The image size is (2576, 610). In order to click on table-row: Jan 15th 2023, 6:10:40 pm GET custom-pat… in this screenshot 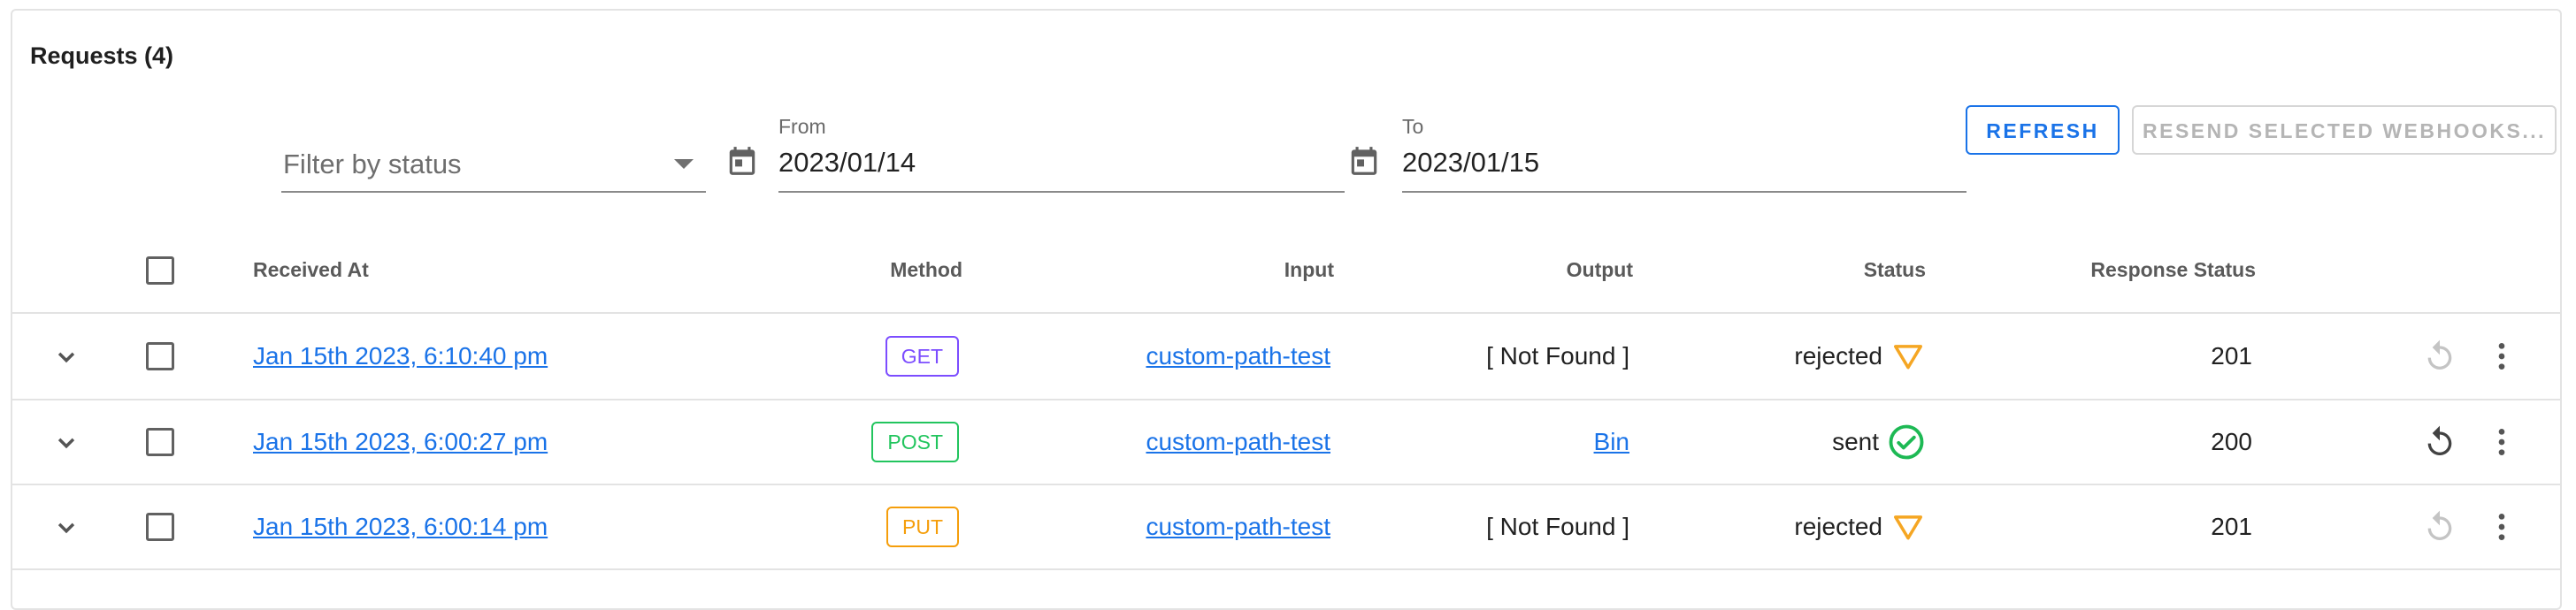, I will do `click(1286, 356)`.